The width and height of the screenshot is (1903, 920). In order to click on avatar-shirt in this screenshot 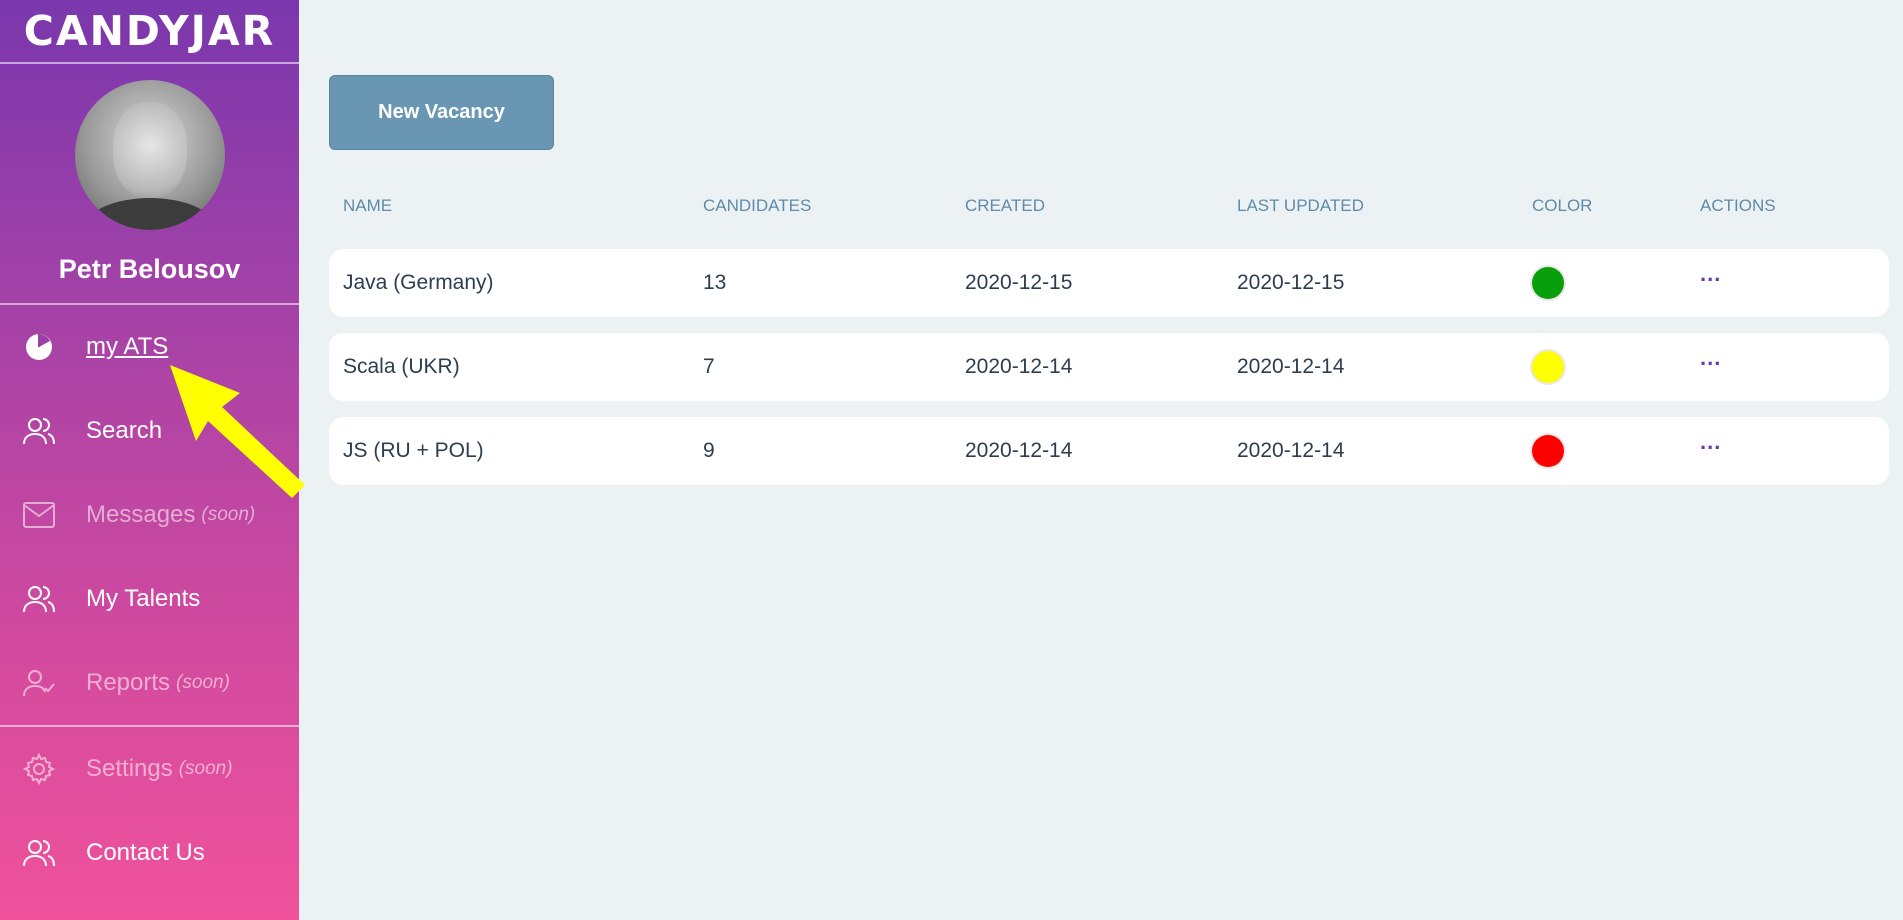, I will do `click(149, 214)`.